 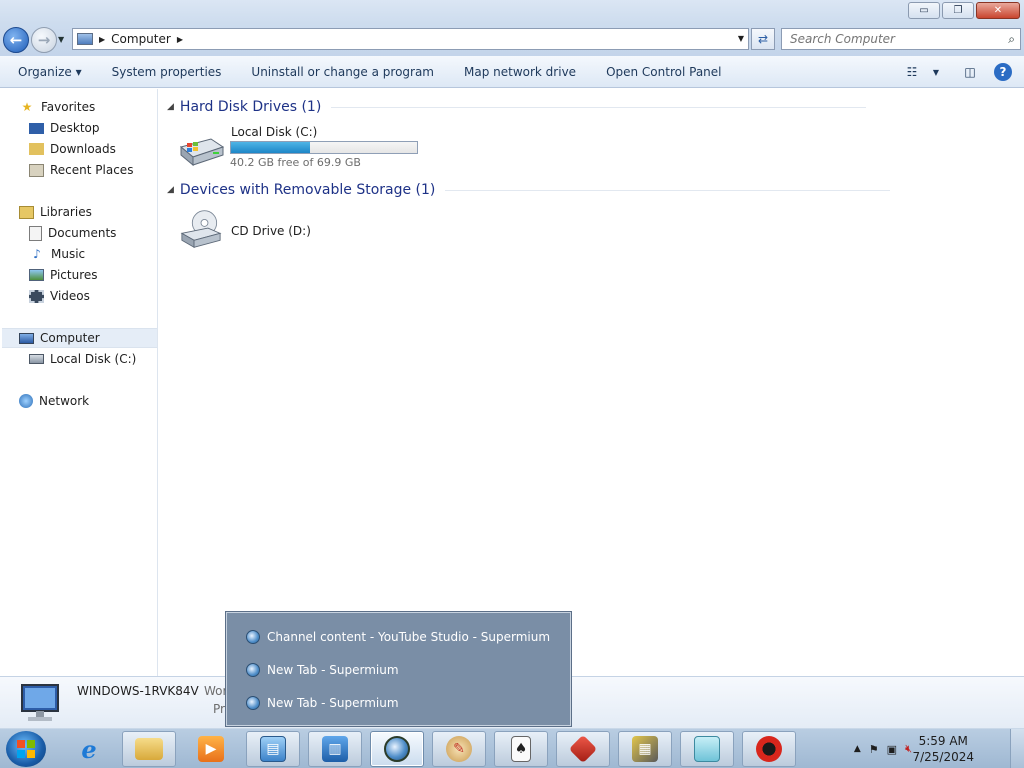 I want to click on restore-button: ❐, so click(x=958, y=10).